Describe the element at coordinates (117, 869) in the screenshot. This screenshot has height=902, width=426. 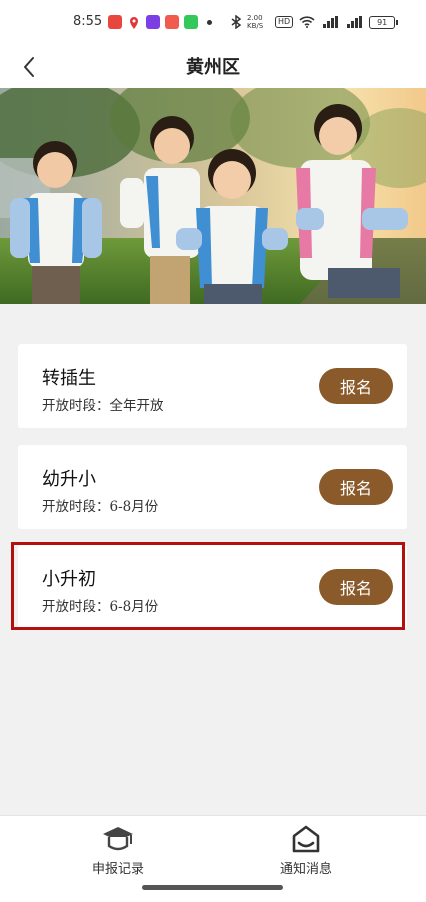
I see `tab-label: 申报记录` at that location.